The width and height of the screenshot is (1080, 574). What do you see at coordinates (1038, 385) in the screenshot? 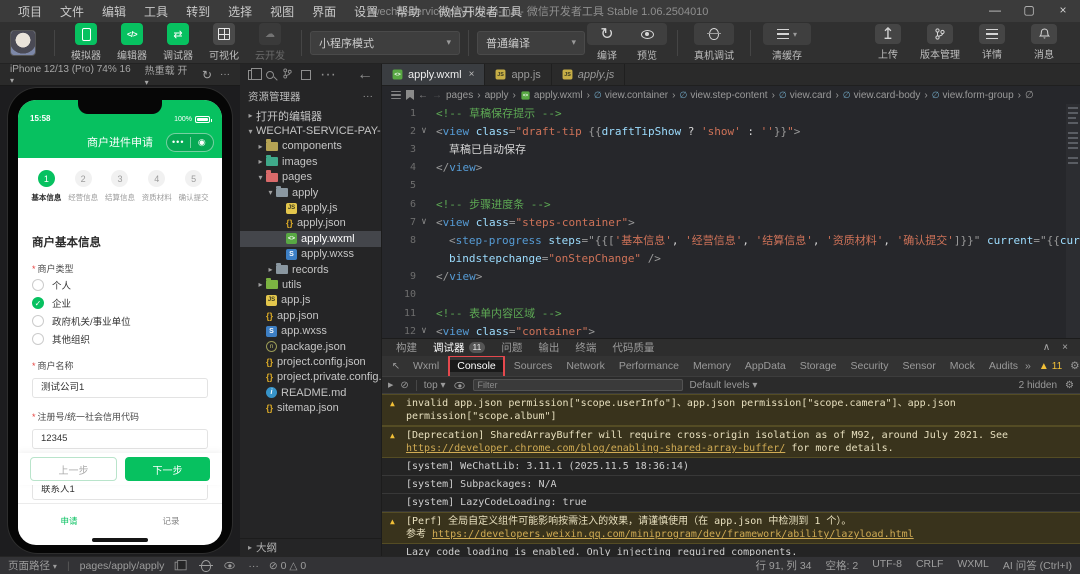
I see `hidden-messages-count: 2 hidden` at bounding box center [1038, 385].